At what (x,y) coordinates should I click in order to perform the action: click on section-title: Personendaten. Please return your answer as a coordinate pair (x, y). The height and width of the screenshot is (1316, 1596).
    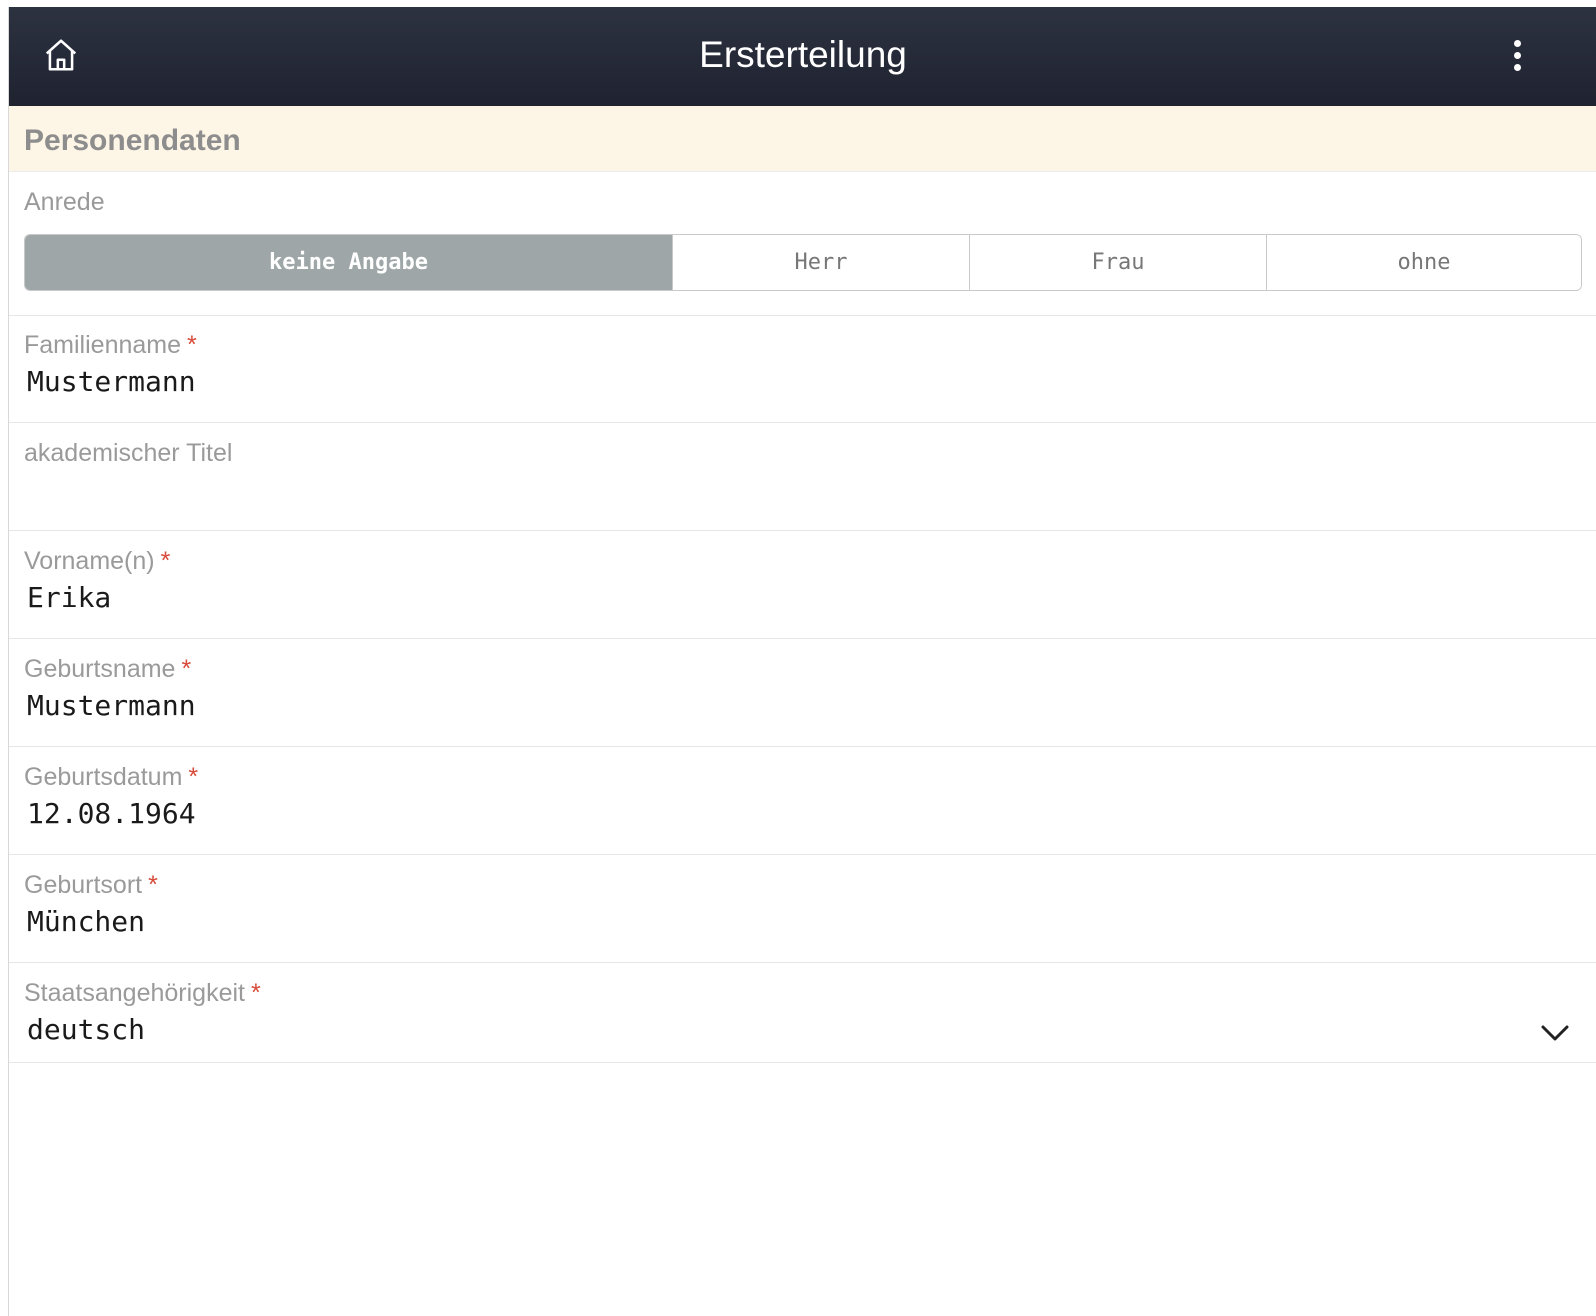
    Looking at the image, I should click on (132, 140).